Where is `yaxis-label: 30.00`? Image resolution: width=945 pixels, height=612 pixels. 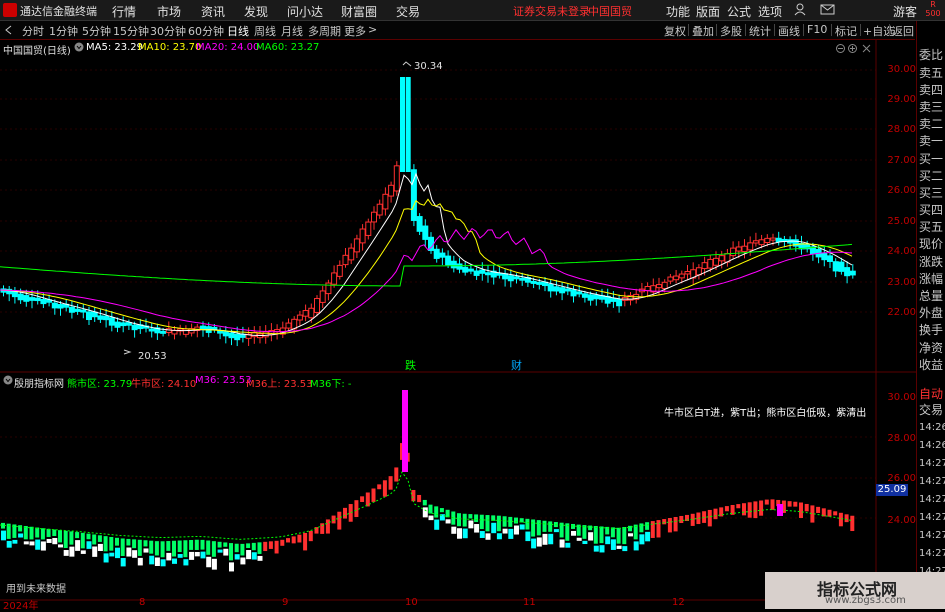
yaxis-label: 30.00 is located at coordinates (901, 69).